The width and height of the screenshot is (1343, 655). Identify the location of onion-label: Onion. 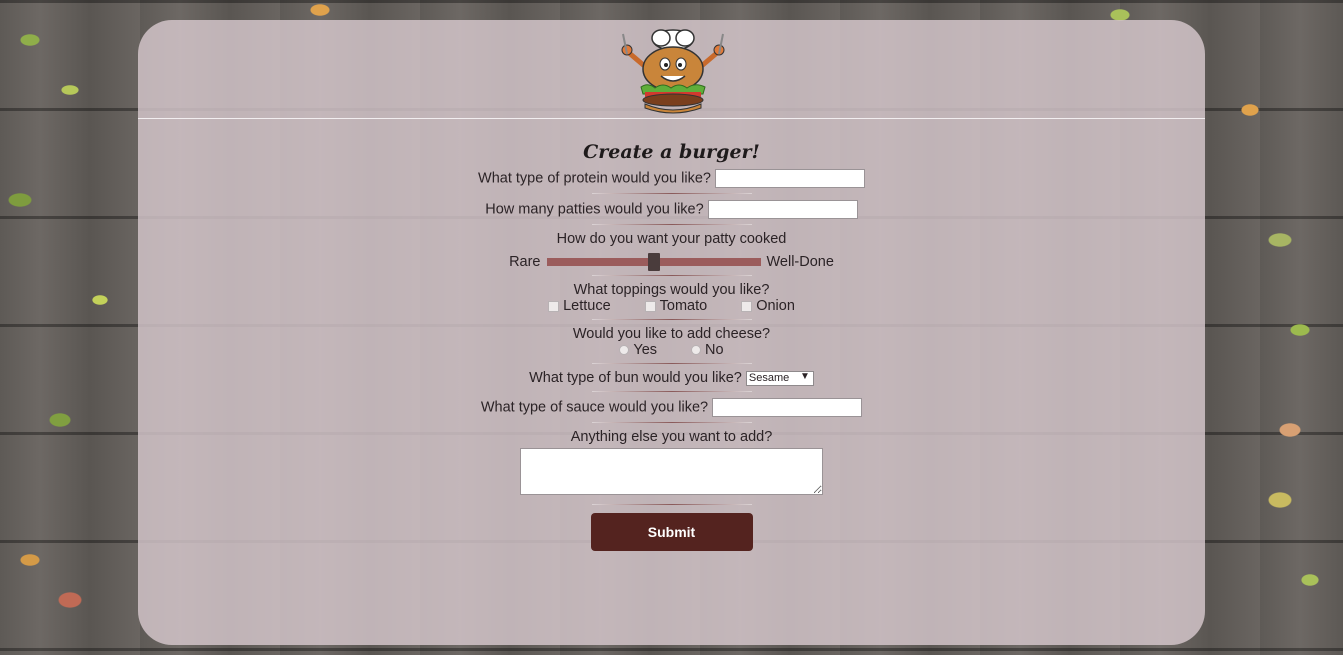
(775, 306).